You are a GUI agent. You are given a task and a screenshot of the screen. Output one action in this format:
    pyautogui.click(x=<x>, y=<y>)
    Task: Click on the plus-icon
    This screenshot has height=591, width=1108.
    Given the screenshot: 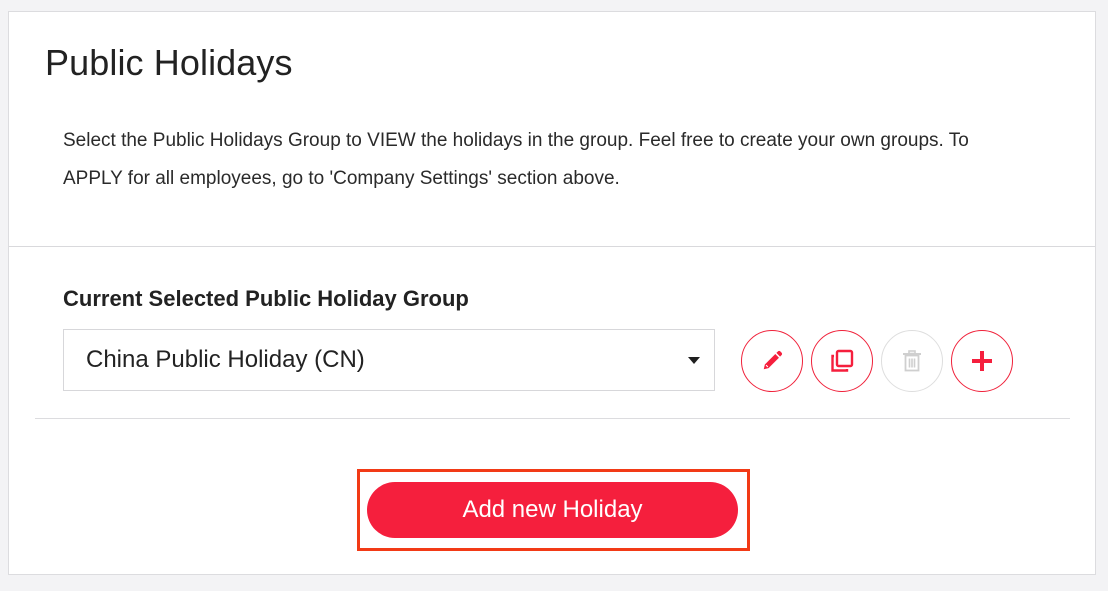 What is the action you would take?
    pyautogui.click(x=982, y=361)
    